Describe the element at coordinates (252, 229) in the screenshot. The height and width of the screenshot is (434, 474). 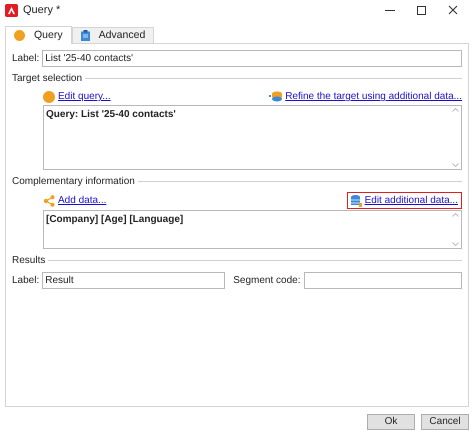
I see `fields-text-area: [Company] [Age] [Language]` at that location.